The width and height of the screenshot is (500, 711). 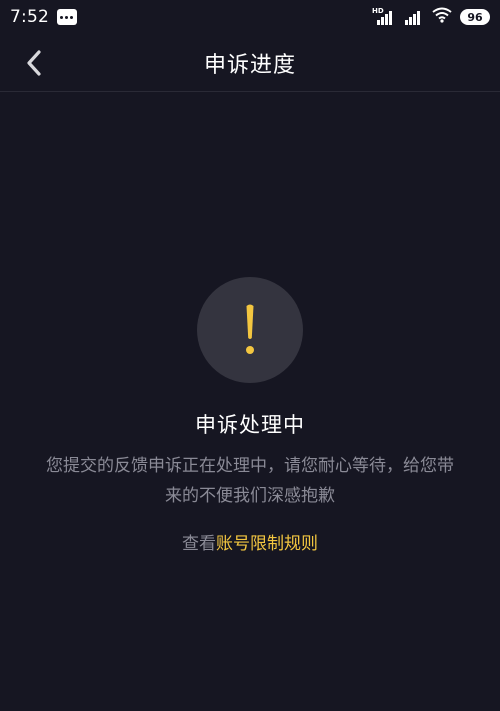 I want to click on warning-badge, so click(x=250, y=330).